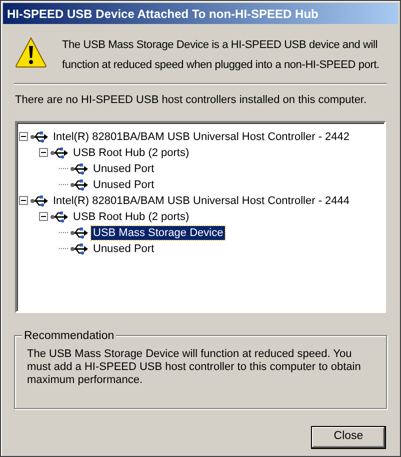 Image resolution: width=401 pixels, height=457 pixels. What do you see at coordinates (201, 201) in the screenshot?
I see `tree-item: Intel(R) 82801BA/BAM USB Universal Host Controller - 2444` at bounding box center [201, 201].